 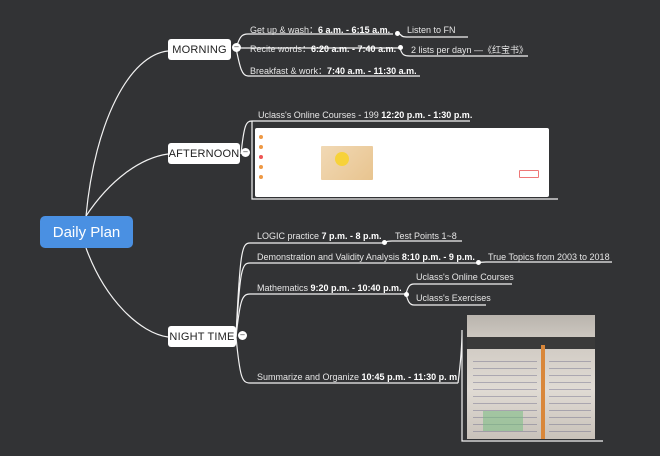 What do you see at coordinates (402, 162) in the screenshot?
I see `course-screenshot-image` at bounding box center [402, 162].